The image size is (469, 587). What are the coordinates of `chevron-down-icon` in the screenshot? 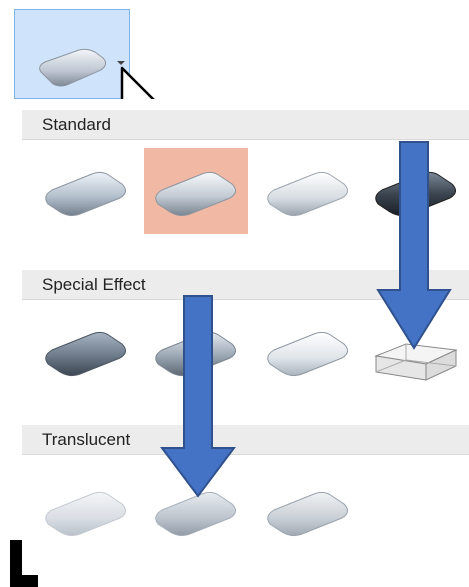 It's located at (121, 63).